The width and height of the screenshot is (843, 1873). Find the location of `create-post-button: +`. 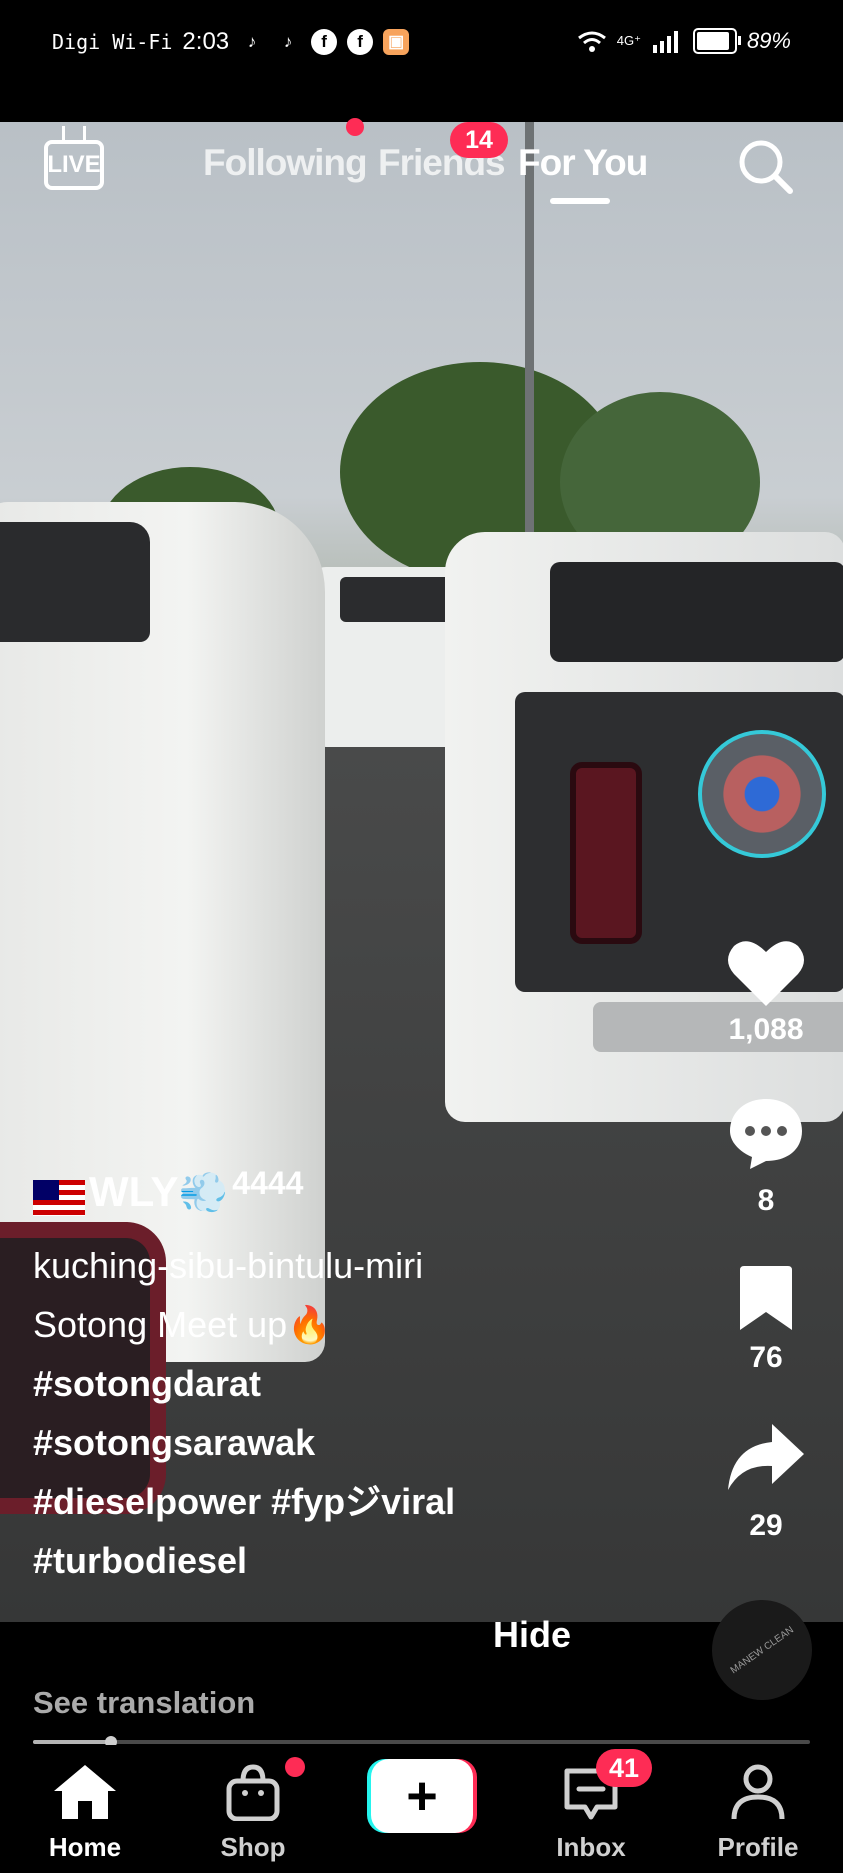

create-post-button: + is located at coordinates (422, 1796).